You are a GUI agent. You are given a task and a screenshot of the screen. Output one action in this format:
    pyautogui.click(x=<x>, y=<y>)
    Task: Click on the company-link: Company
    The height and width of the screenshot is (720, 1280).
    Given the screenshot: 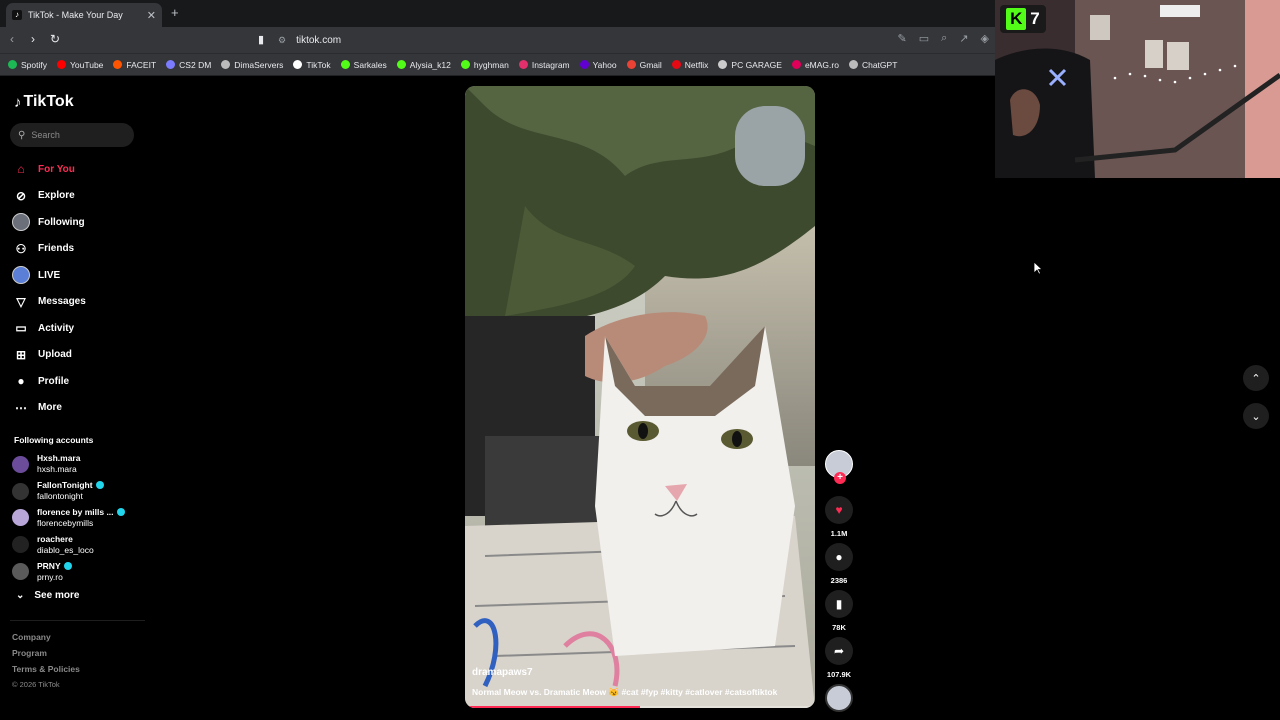 What is the action you would take?
    pyautogui.click(x=46, y=637)
    